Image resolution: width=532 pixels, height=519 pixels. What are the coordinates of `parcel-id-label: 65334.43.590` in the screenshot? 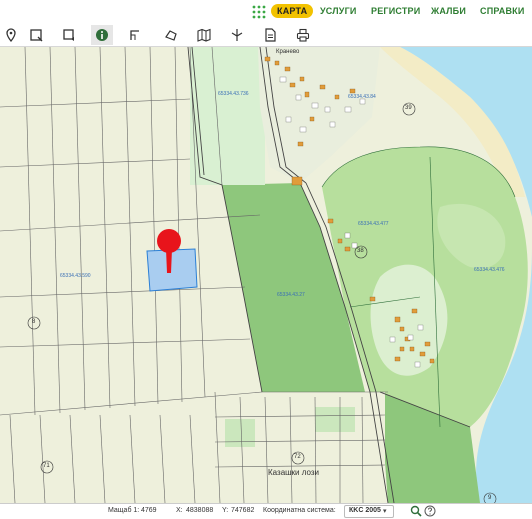 It's located at (75, 276).